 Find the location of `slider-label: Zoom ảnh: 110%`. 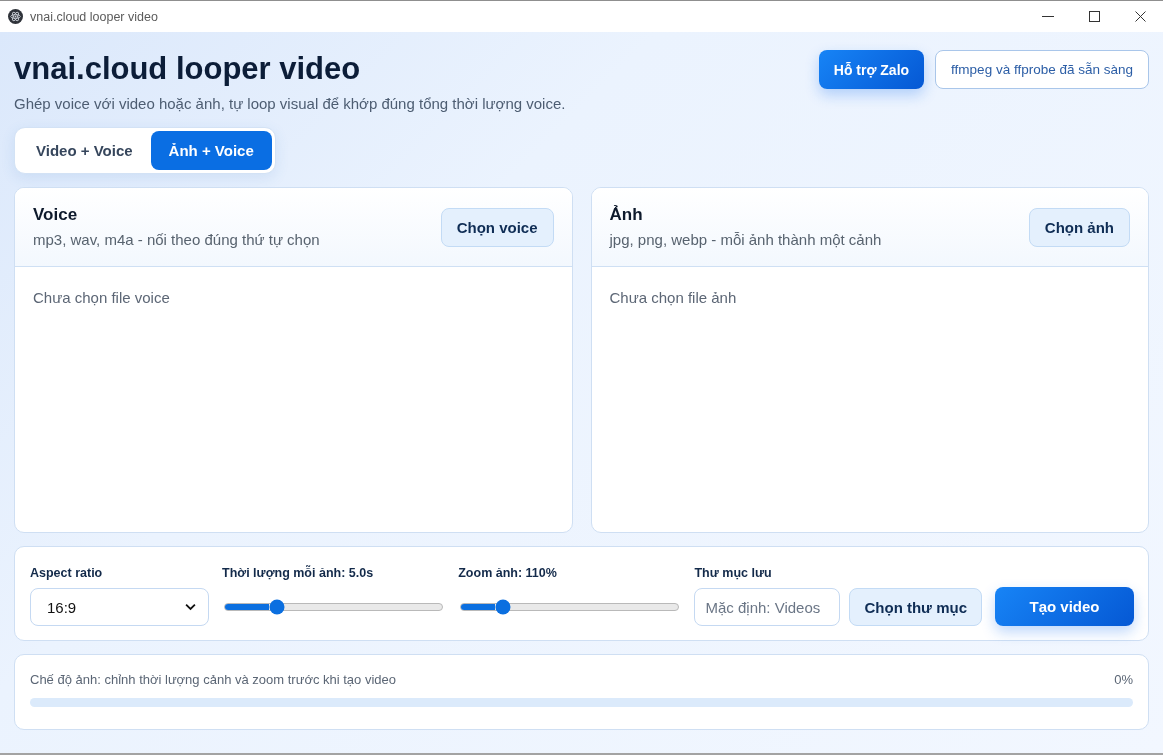

slider-label: Zoom ảnh: 110% is located at coordinates (508, 573).